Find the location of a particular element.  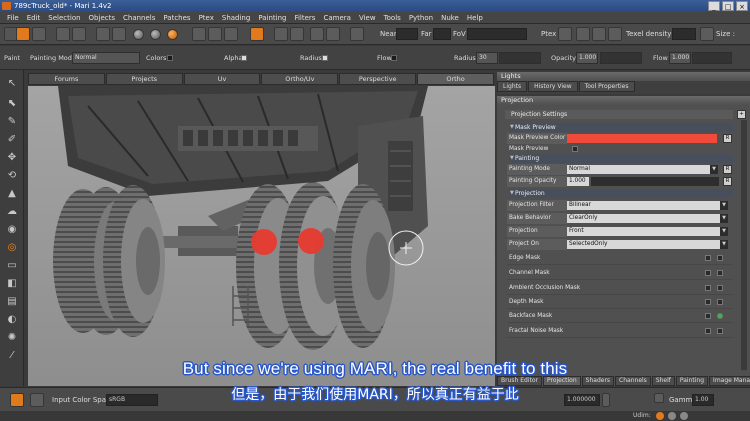

lock-icon is located at coordinates (317, 34).